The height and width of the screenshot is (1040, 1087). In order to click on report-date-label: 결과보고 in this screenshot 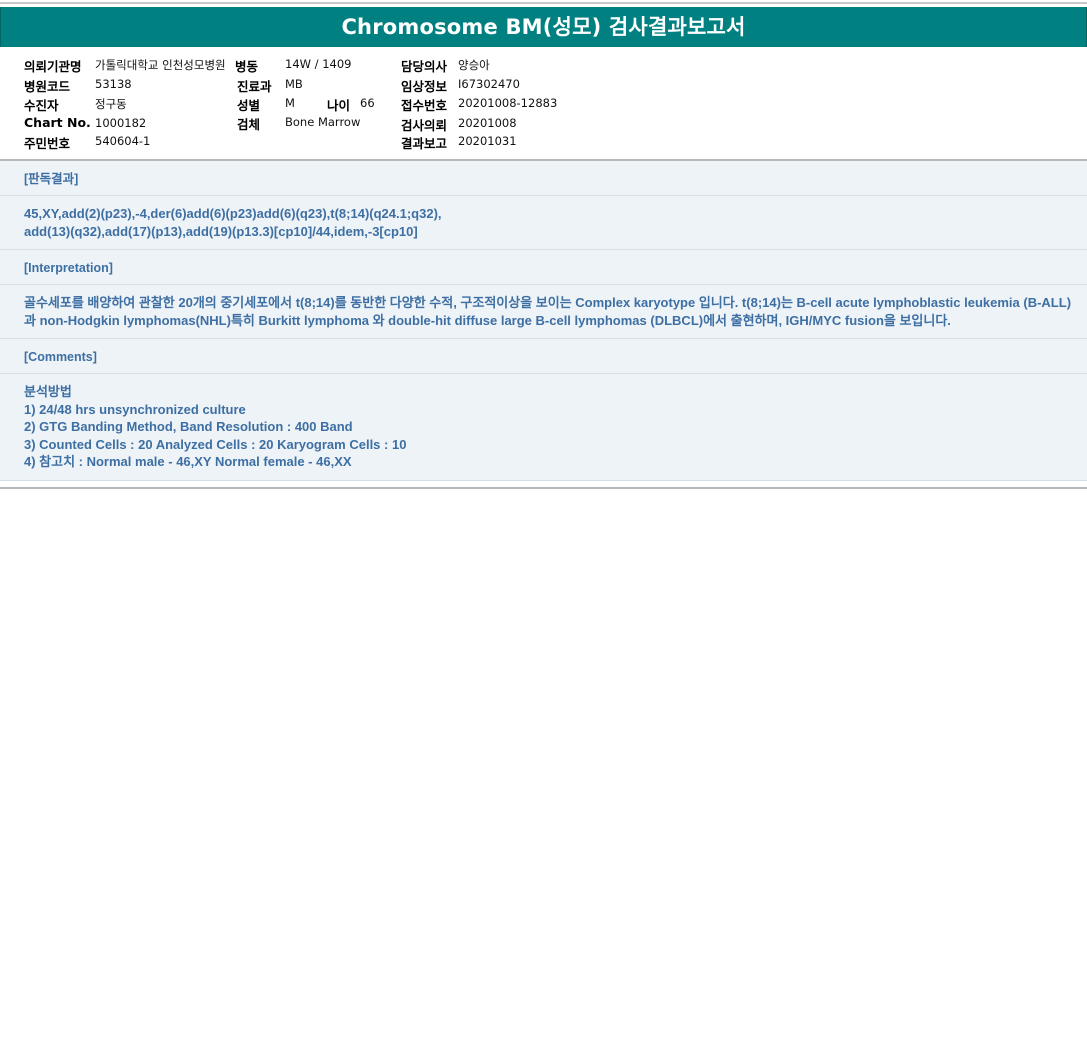, I will do `click(424, 143)`.